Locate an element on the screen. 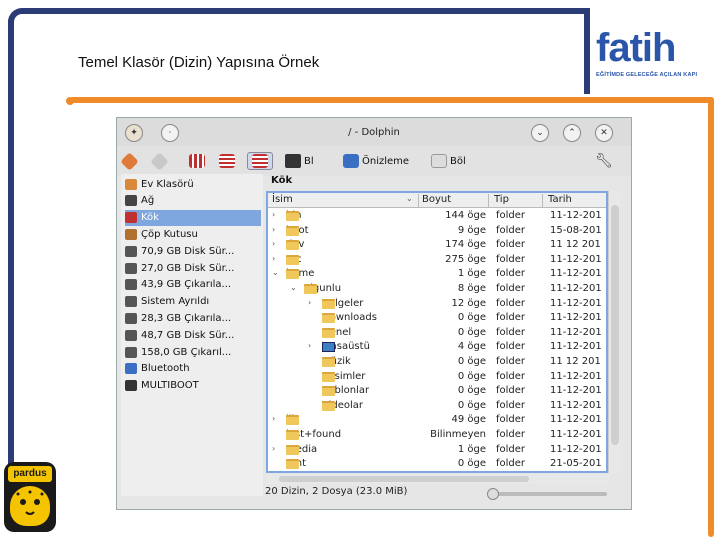 This screenshot has height=540, width=720. table-row: ›bin144 ögefolder11-12-201 is located at coordinates (437, 216).